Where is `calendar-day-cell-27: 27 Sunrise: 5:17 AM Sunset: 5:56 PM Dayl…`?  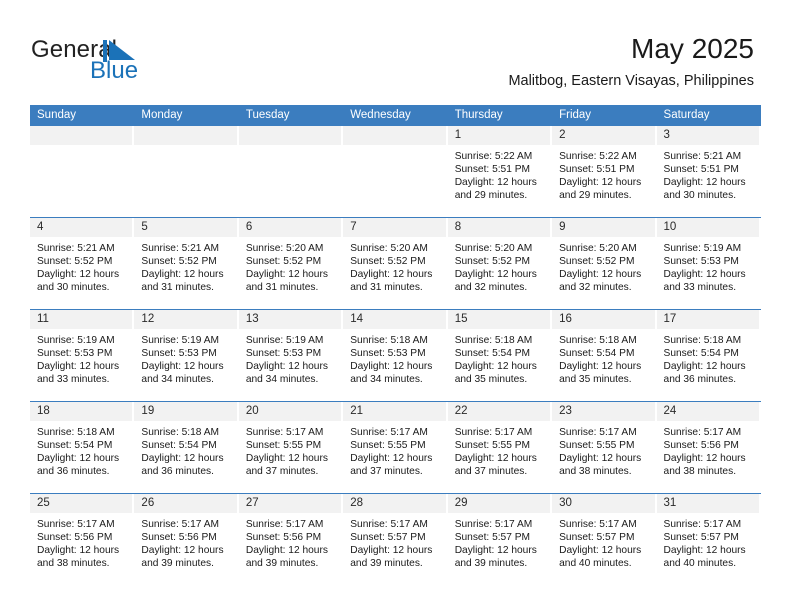
calendar-day-cell-27: 27 Sunrise: 5:17 AM Sunset: 5:56 PM Dayl… is located at coordinates (290, 539).